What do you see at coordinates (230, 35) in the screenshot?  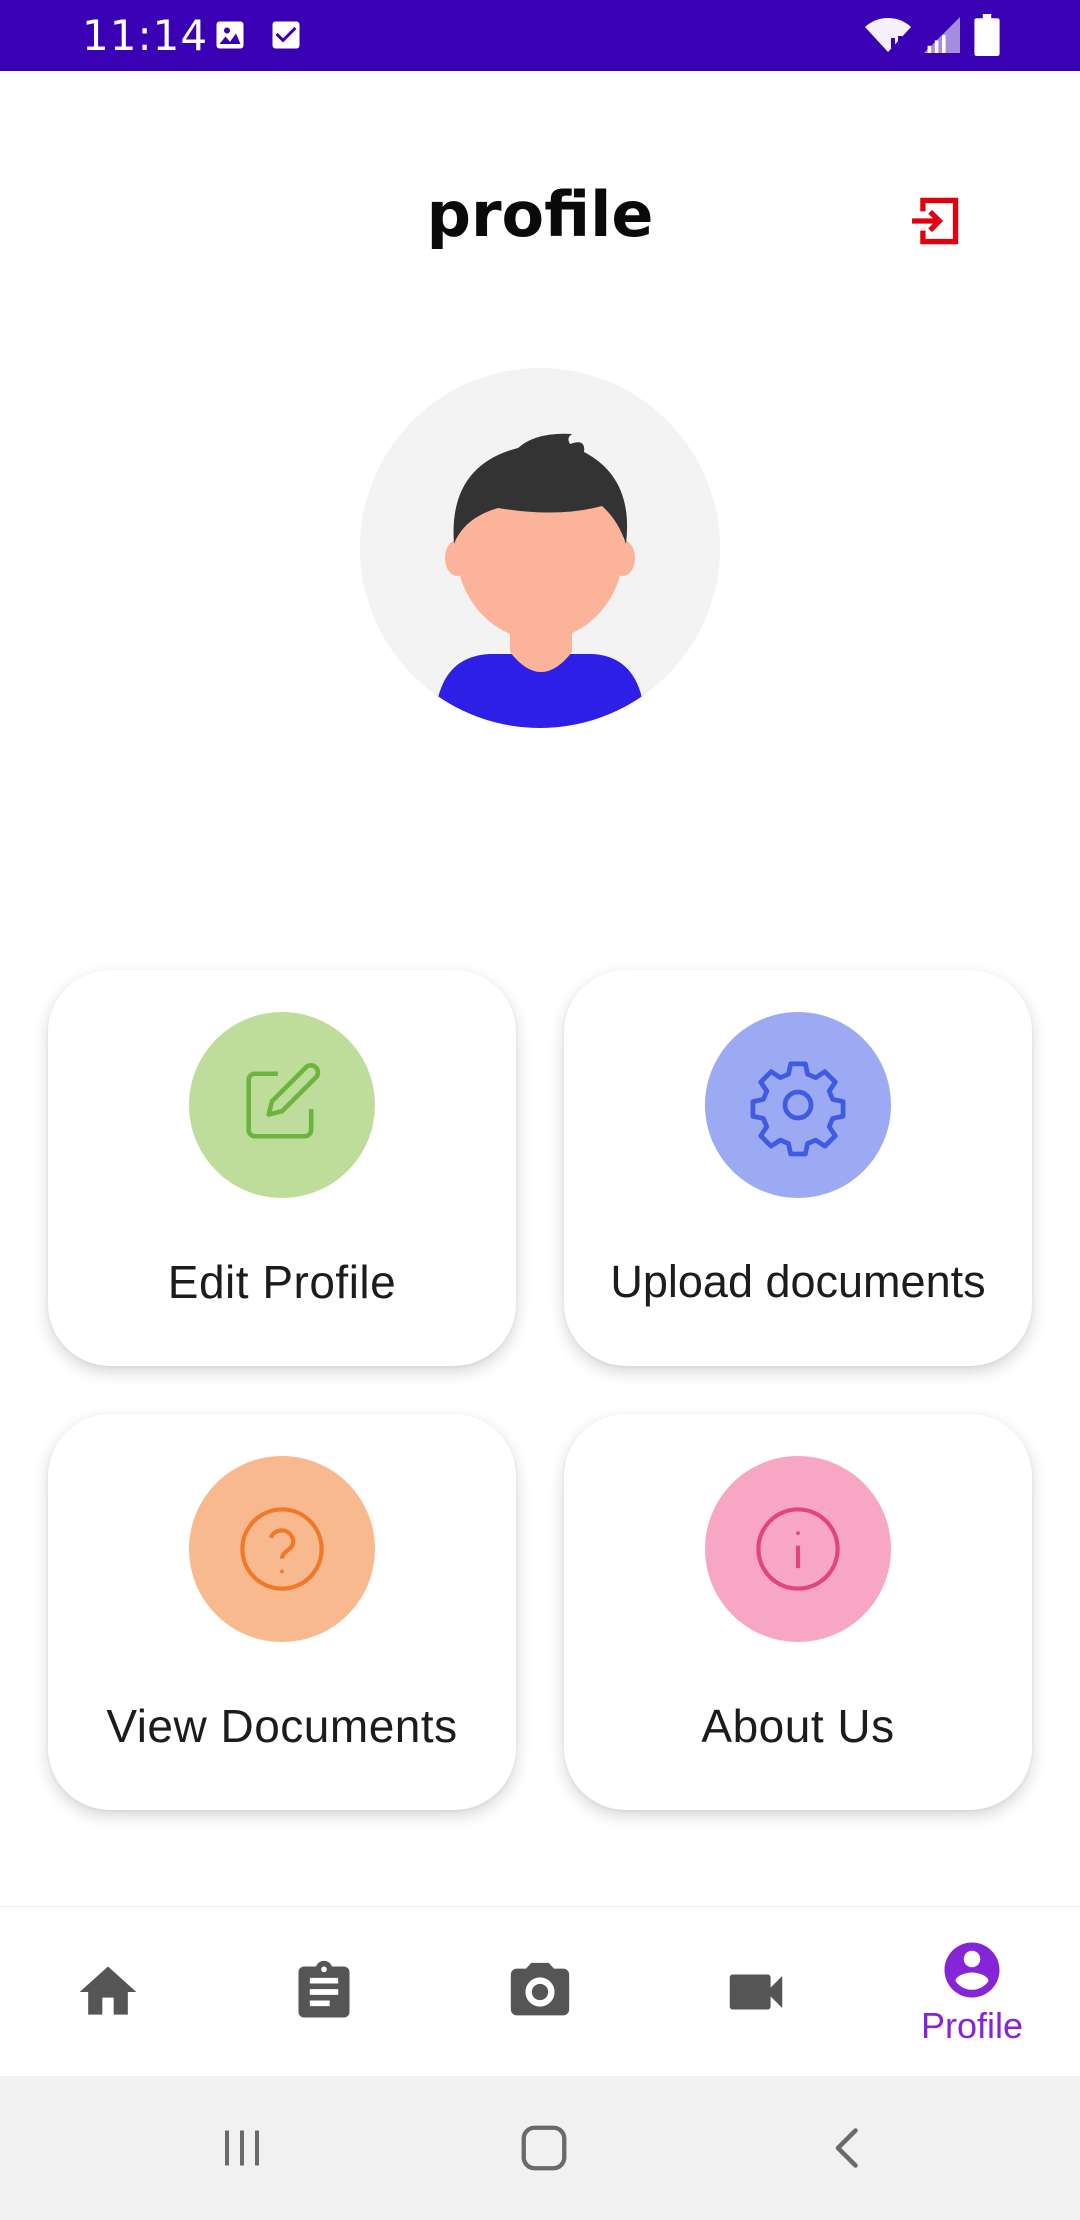 I see `image-icon` at bounding box center [230, 35].